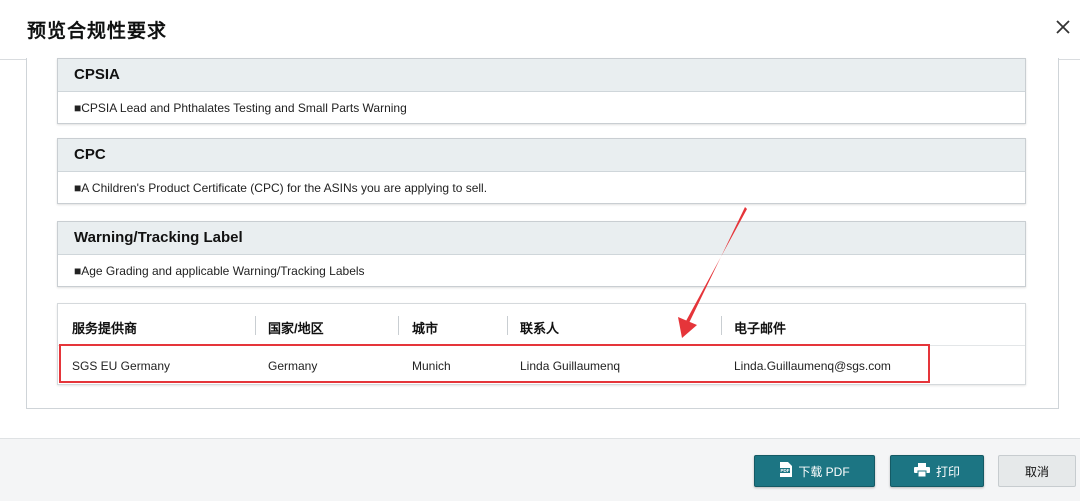  I want to click on close-icon, so click(1063, 27).